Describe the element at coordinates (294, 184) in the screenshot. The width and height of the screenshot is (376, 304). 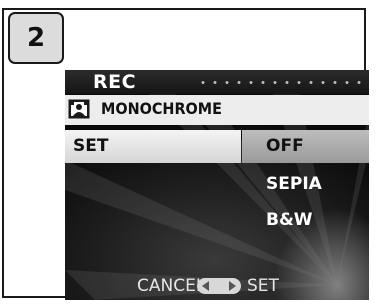
I see `option-sepia-label: SEPIA` at that location.